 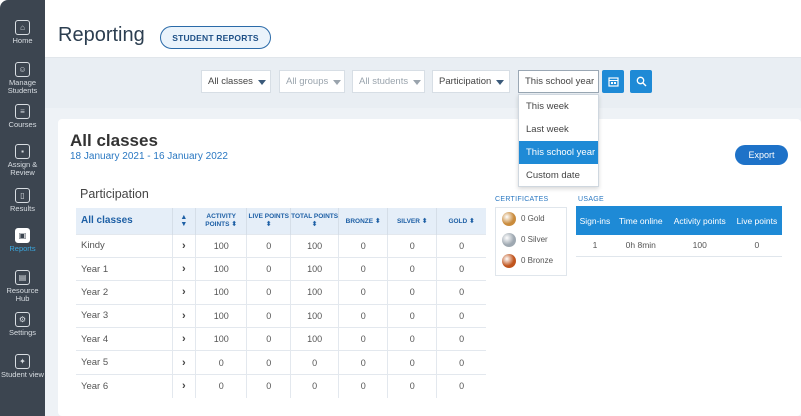 I want to click on sidebar-item-label: Results, so click(x=22, y=208).